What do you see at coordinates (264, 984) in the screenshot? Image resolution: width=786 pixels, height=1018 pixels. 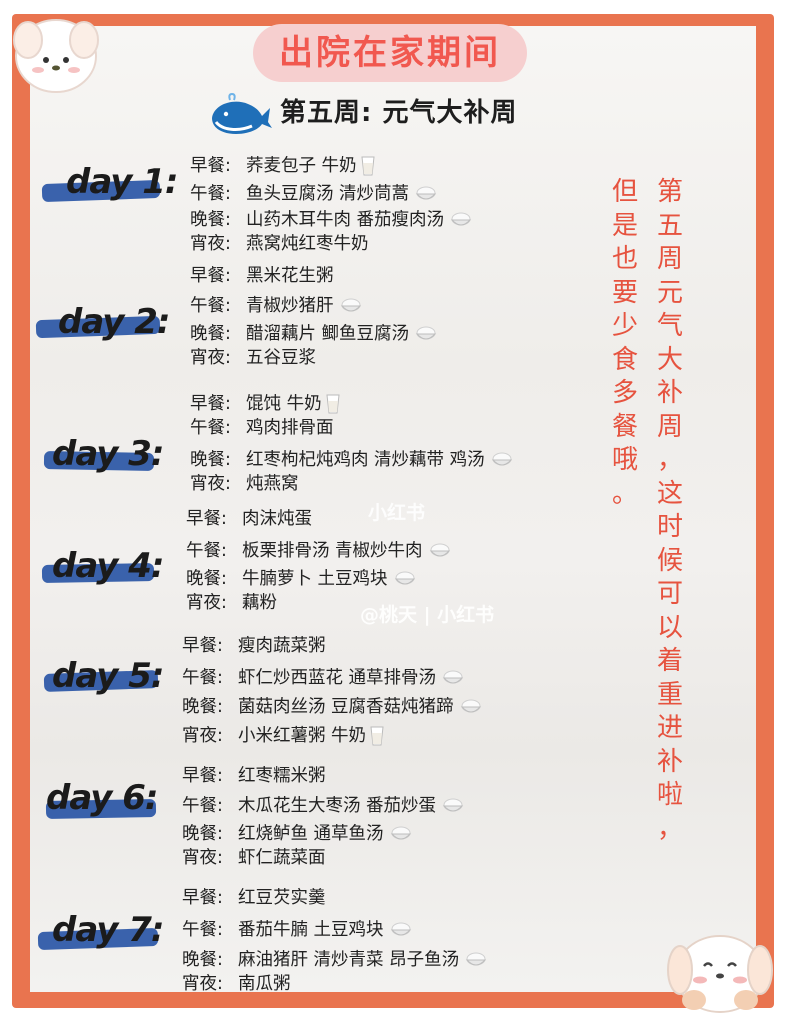 I see `meal-dishes: 南瓜粥` at bounding box center [264, 984].